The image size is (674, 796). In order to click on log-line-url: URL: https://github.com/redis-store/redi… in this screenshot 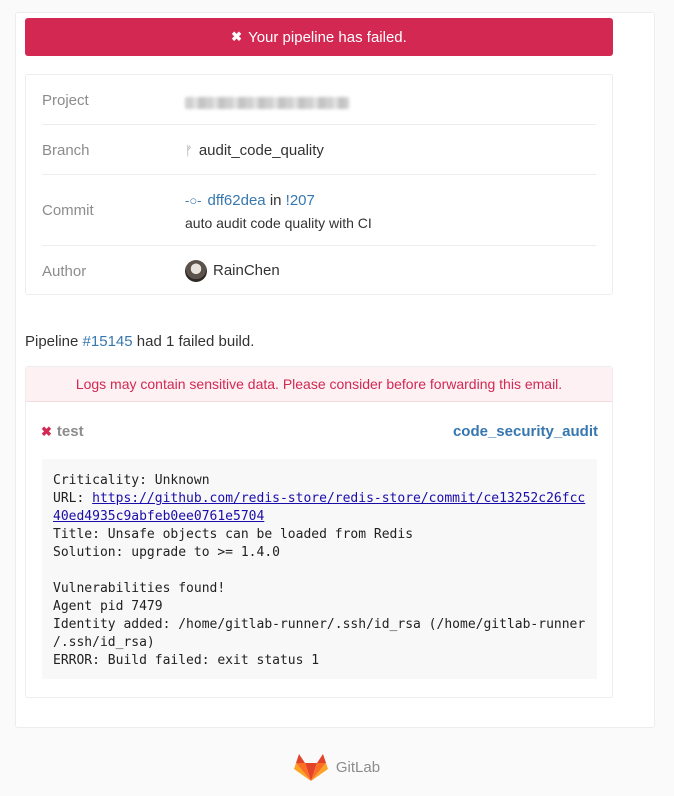, I will do `click(319, 499)`.